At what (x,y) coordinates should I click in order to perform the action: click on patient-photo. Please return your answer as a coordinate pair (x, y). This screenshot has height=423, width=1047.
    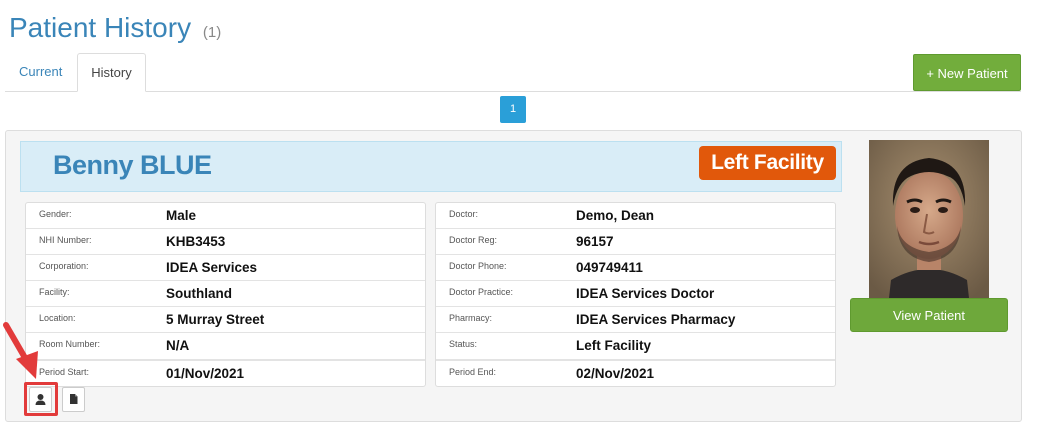
    Looking at the image, I should click on (929, 219).